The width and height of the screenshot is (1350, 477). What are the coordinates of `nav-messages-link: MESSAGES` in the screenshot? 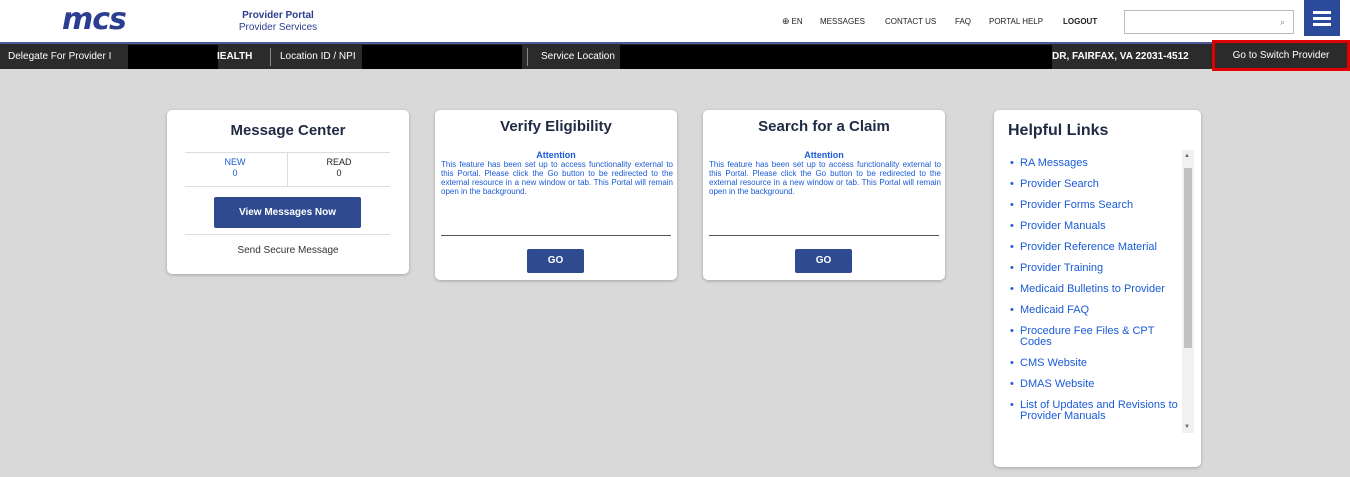 It's located at (842, 21).